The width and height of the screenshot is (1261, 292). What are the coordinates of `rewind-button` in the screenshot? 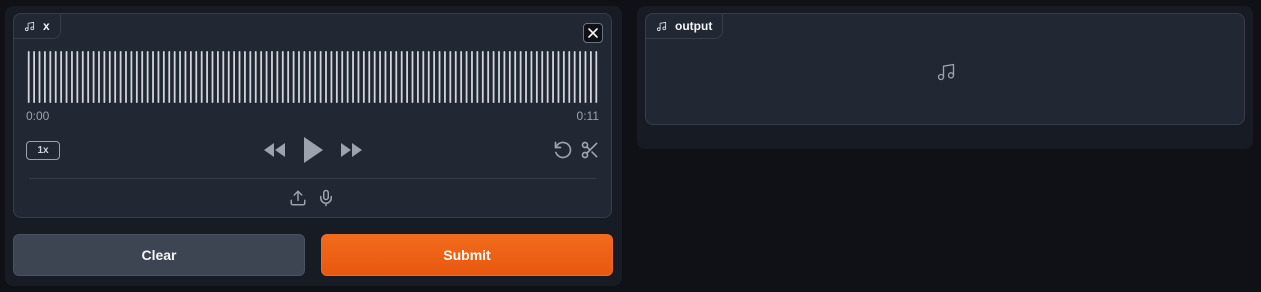 It's located at (275, 150).